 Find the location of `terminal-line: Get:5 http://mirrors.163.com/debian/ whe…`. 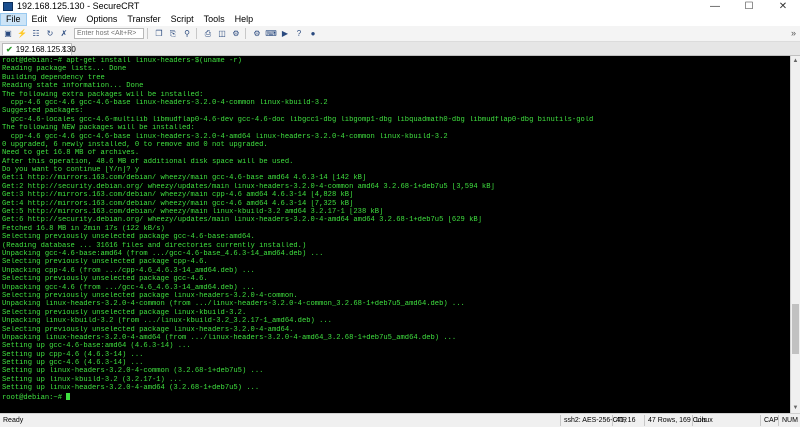

terminal-line: Get:5 http://mirrors.163.com/debian/ whe… is located at coordinates (193, 212).